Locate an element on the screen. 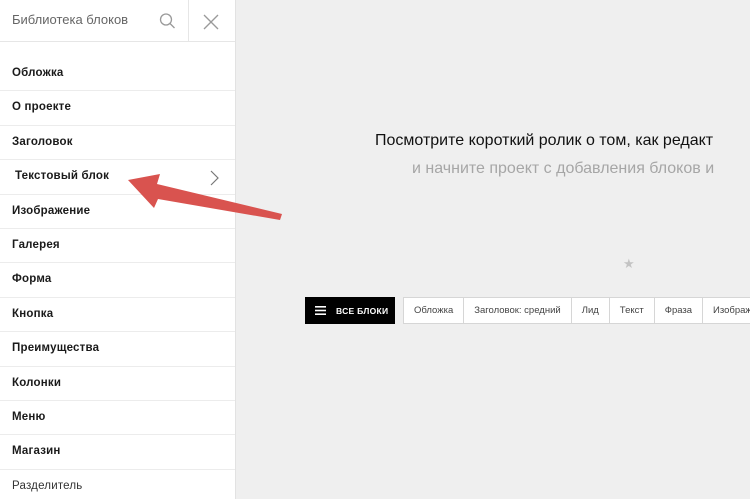 This screenshot has height=499, width=750. sidebar-item-label: Заголовок is located at coordinates (42, 141).